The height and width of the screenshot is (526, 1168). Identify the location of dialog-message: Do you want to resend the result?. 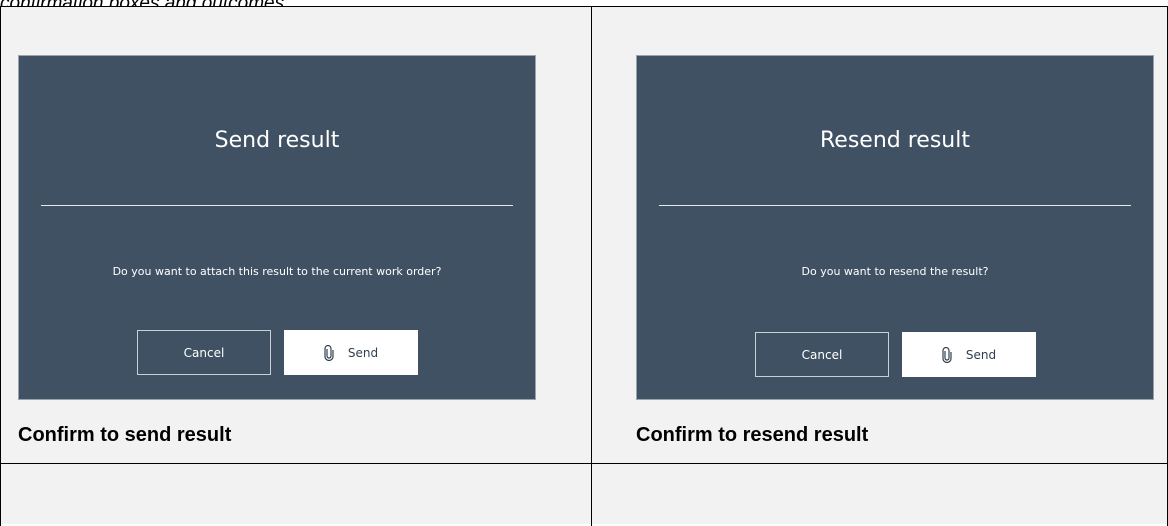
(895, 271).